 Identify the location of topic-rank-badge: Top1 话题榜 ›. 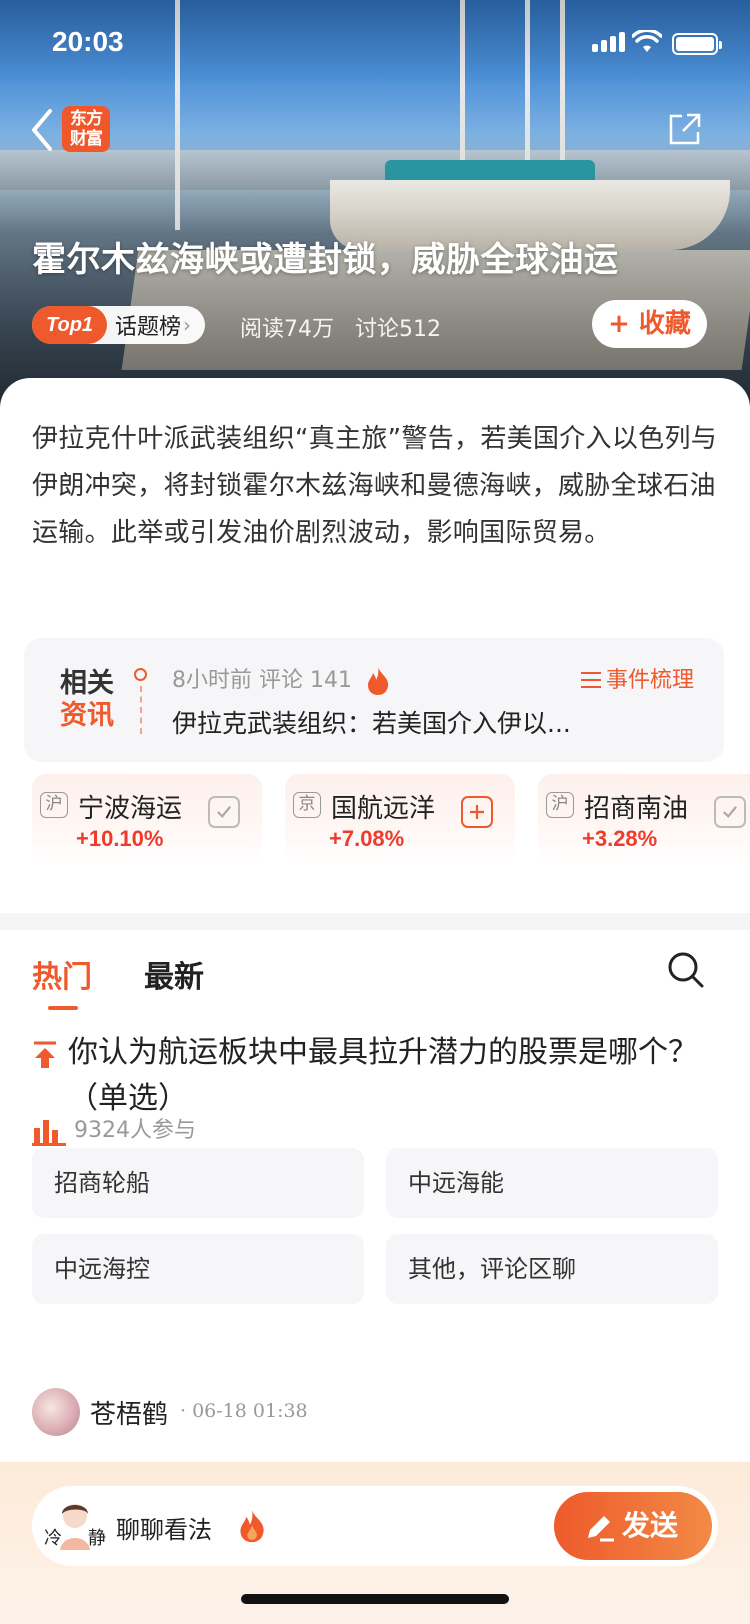
(119, 325).